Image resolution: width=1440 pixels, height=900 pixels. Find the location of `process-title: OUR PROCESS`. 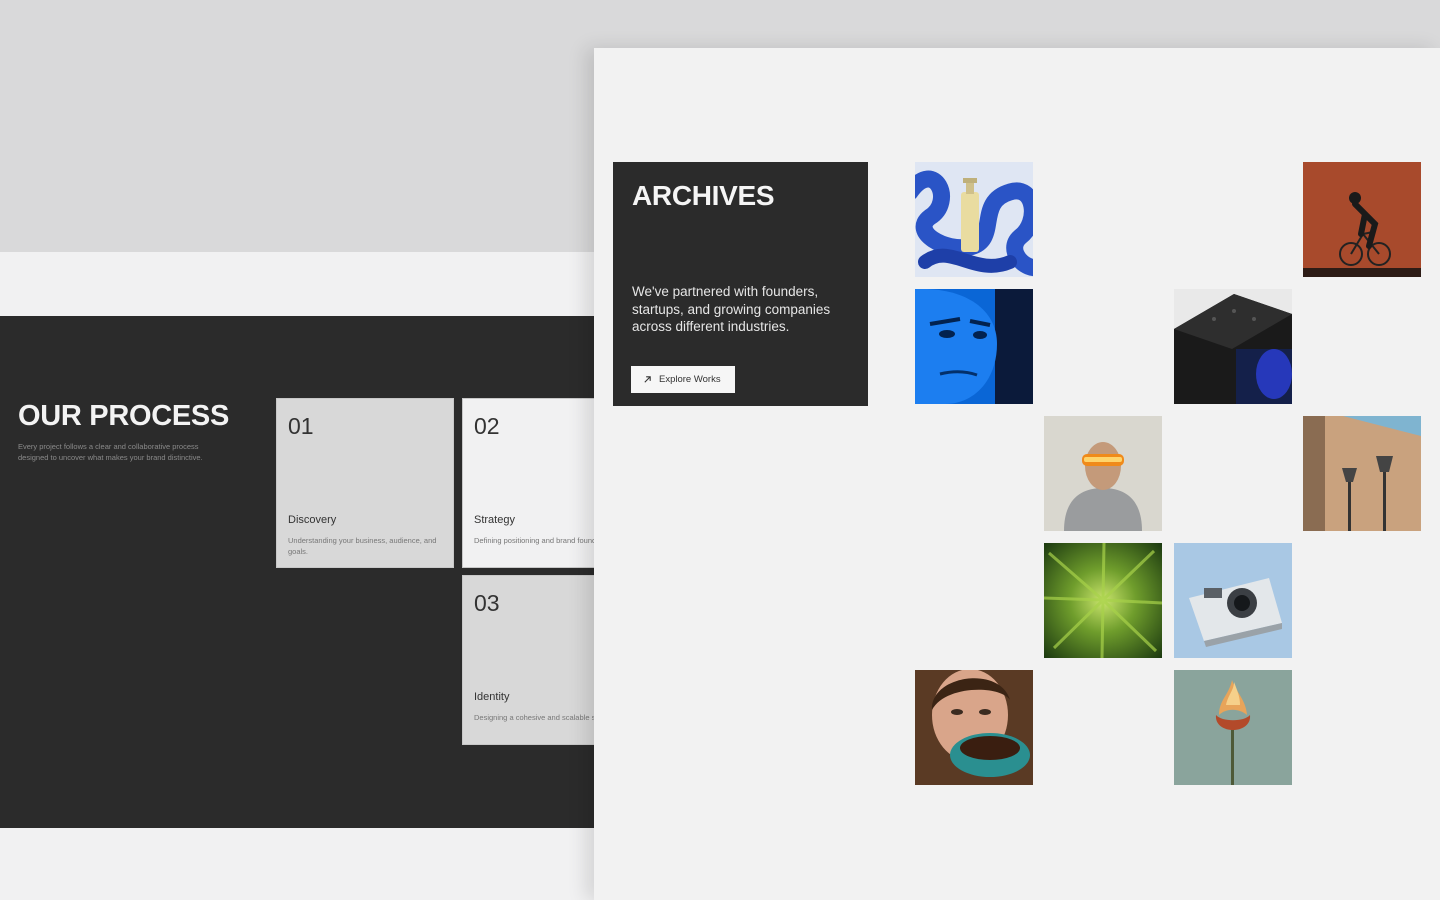

process-title: OUR PROCESS is located at coordinates (124, 416).